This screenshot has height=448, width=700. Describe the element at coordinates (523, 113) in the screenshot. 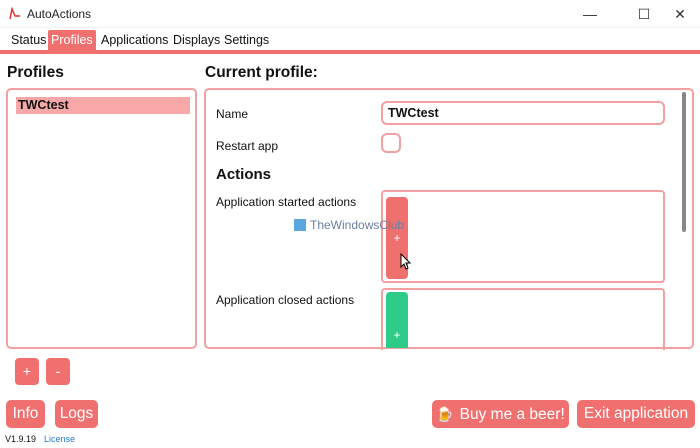

I see `name-input: TWCtest` at that location.